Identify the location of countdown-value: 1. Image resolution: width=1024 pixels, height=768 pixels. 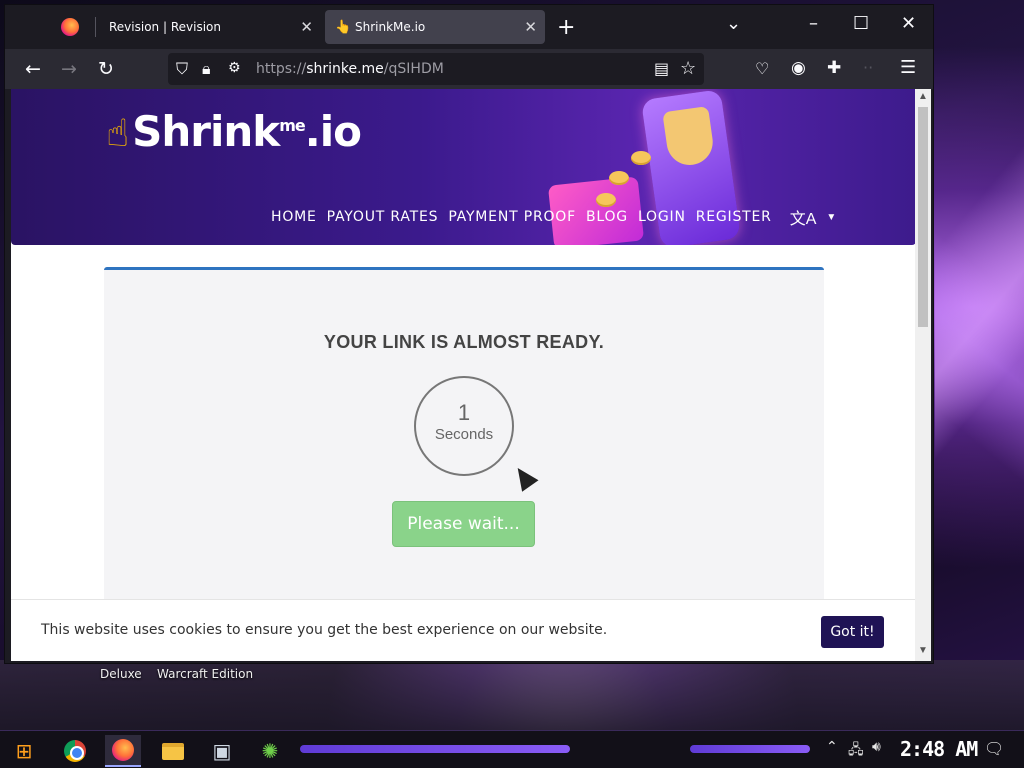
(464, 412).